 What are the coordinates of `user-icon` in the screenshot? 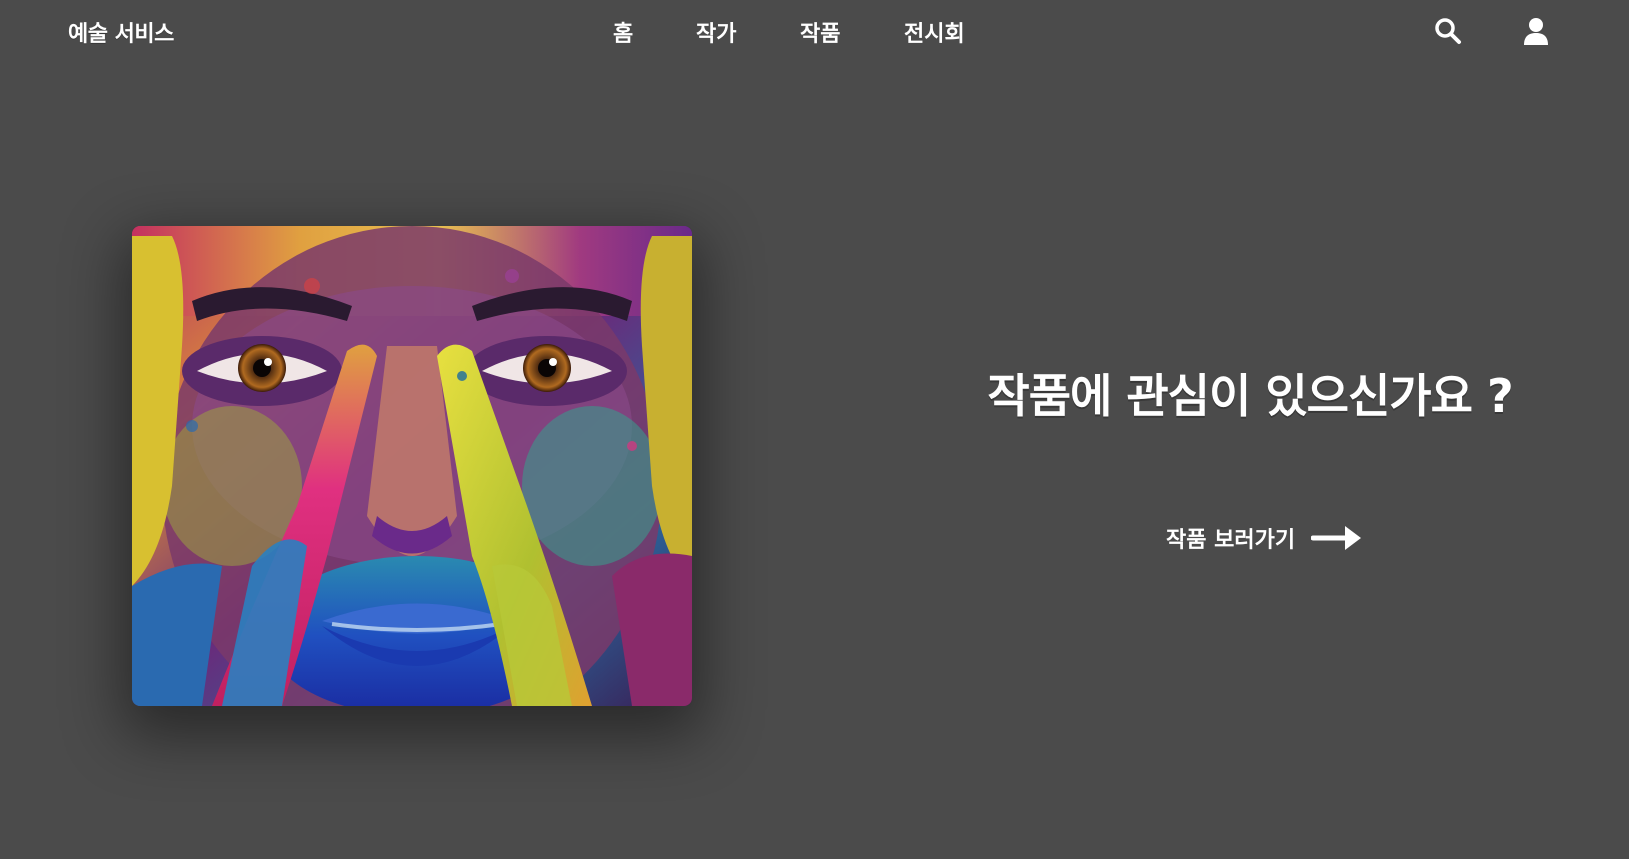 It's located at (1536, 31).